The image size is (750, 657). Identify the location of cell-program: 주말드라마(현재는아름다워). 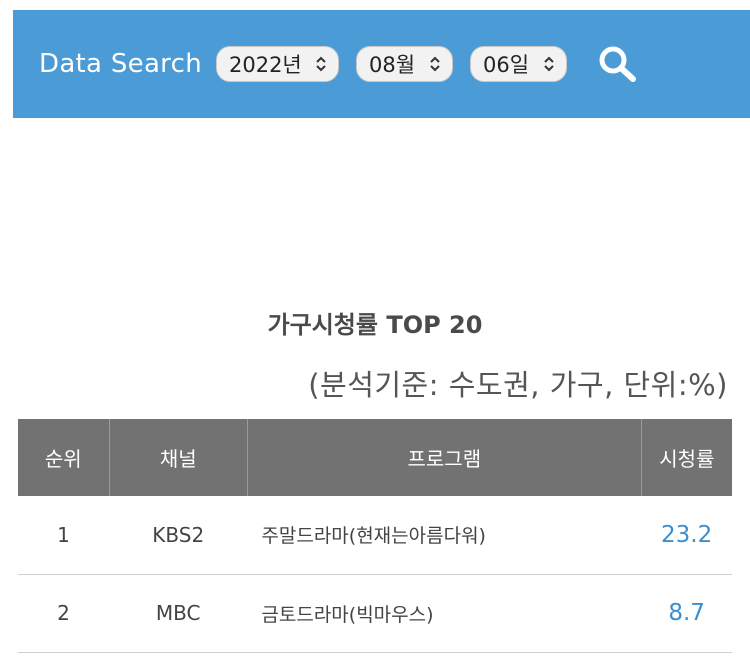
(373, 536).